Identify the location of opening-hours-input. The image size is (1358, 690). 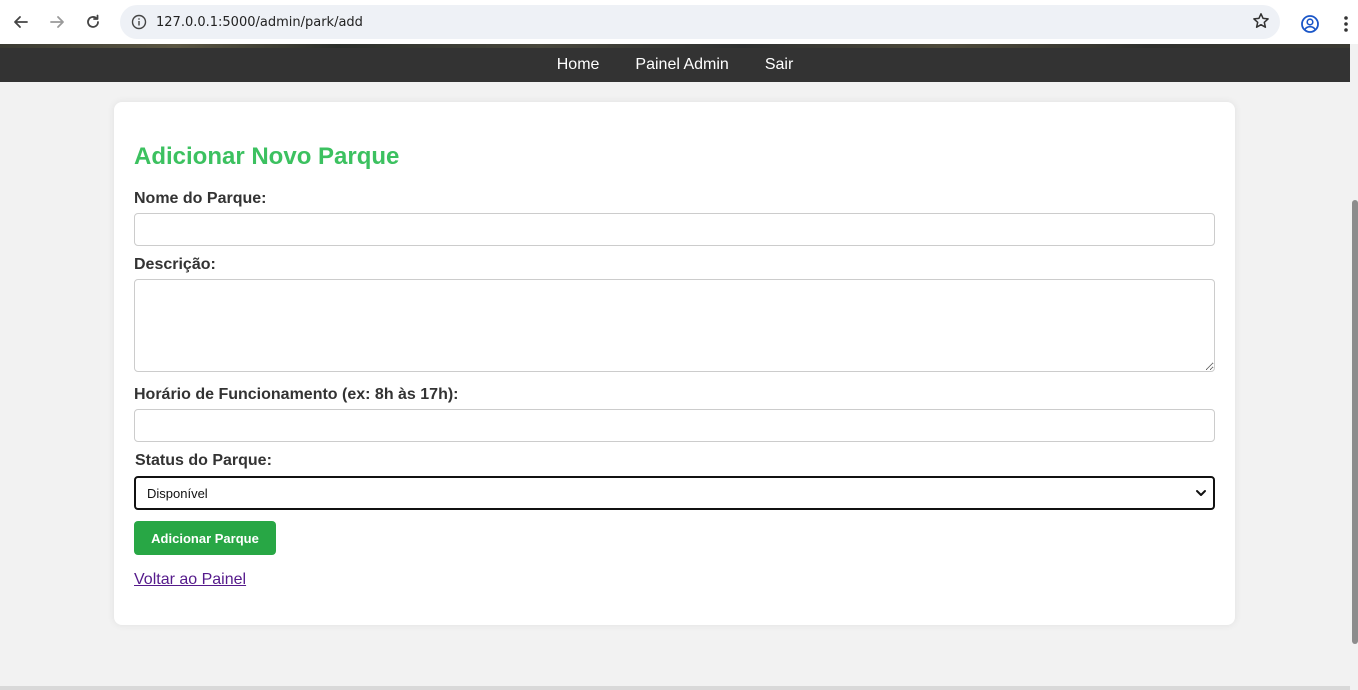
(674, 425).